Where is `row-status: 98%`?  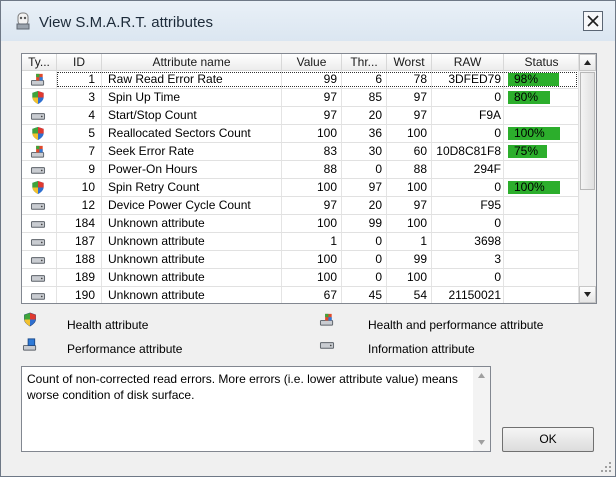
row-status: 98% is located at coordinates (541, 79).